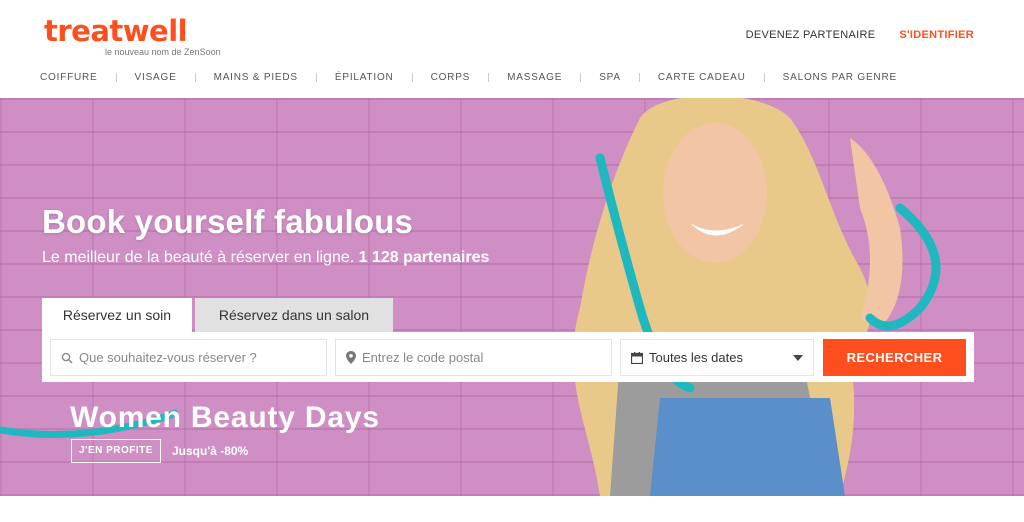 The height and width of the screenshot is (522, 1024). I want to click on search-button: RECHERCHER, so click(894, 357).